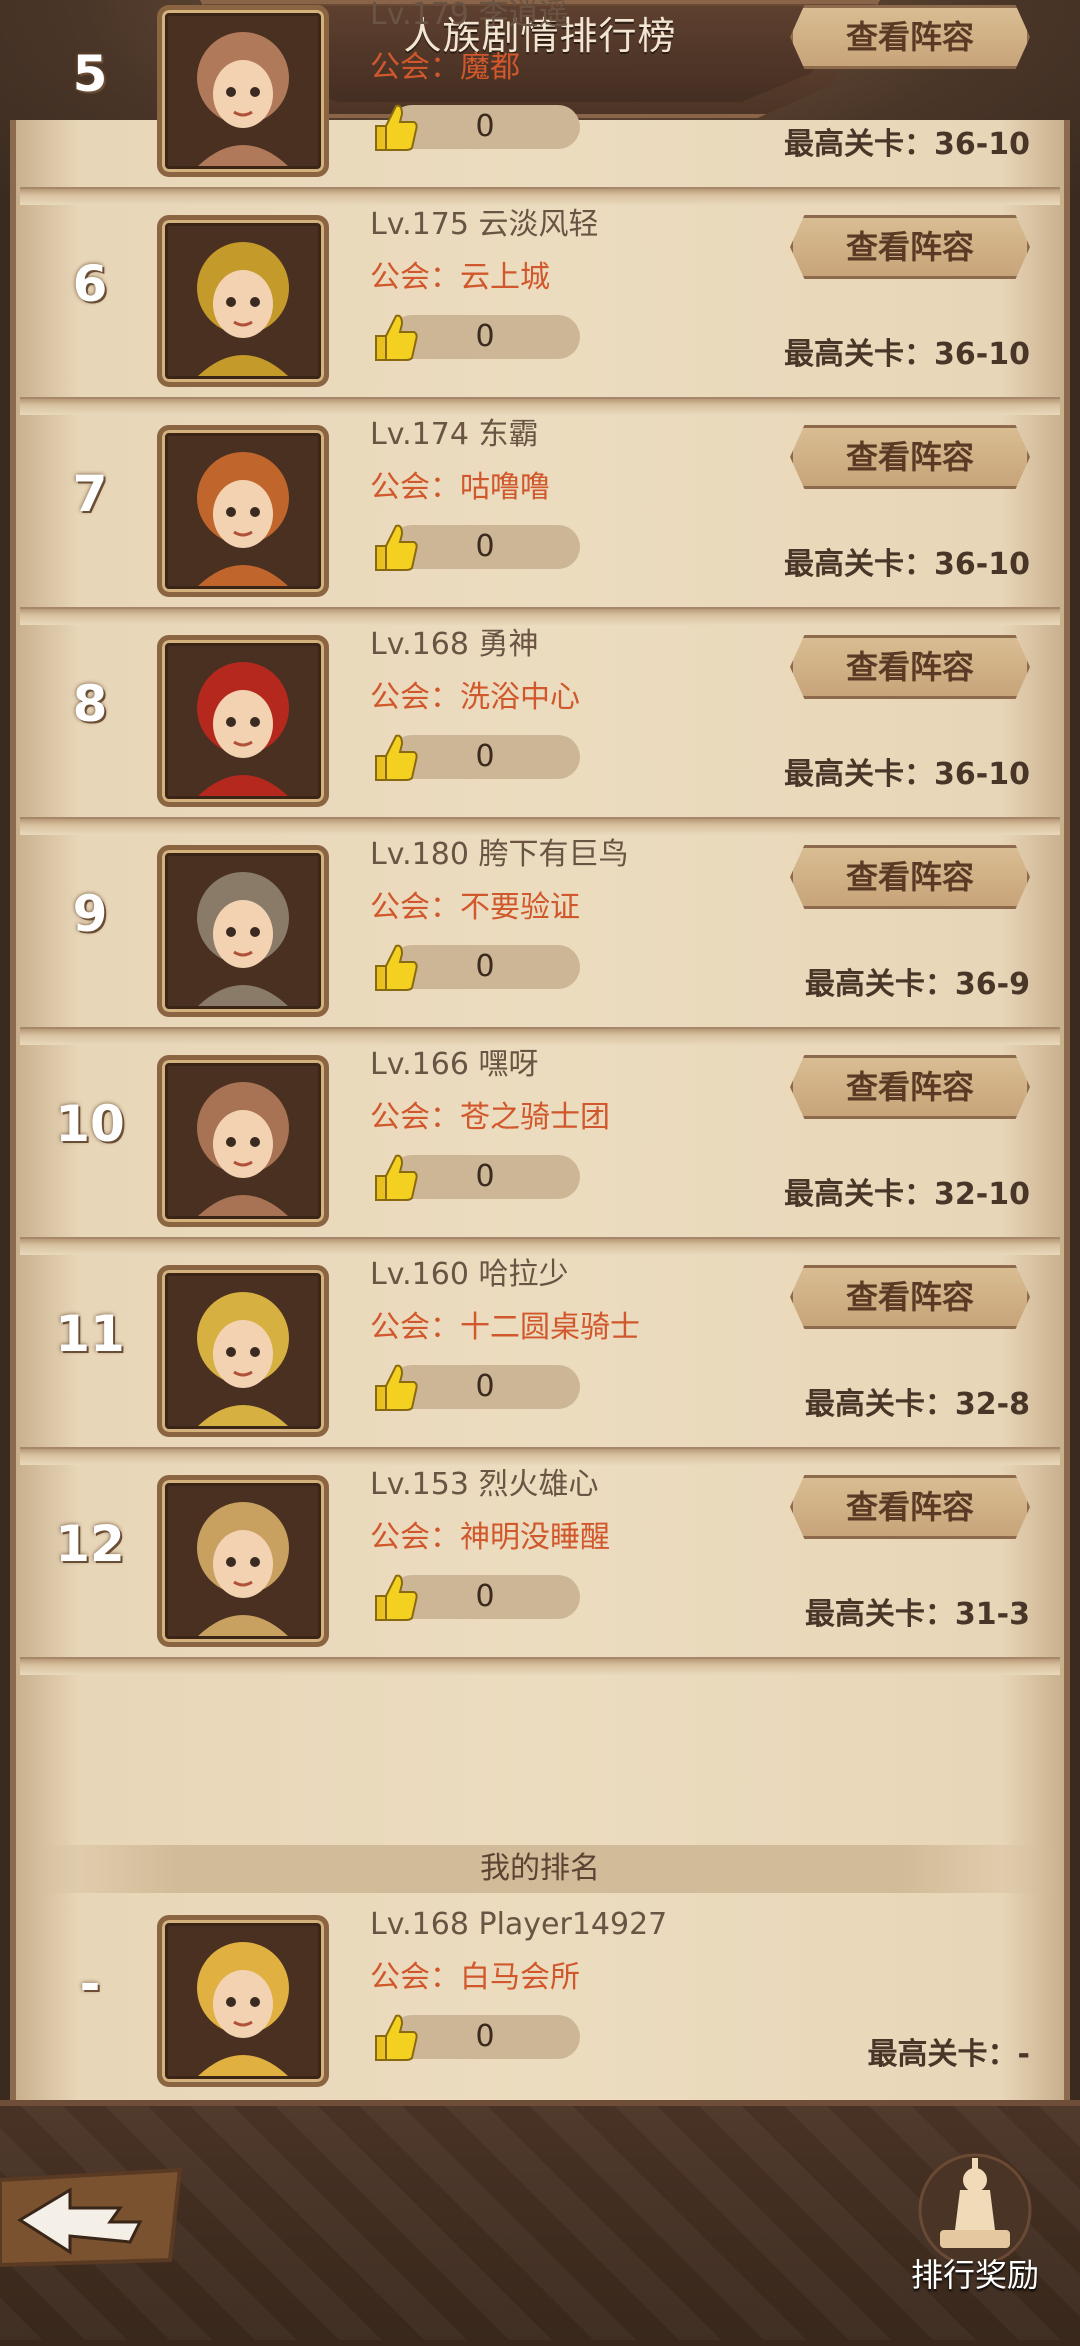 Image resolution: width=1080 pixels, height=2346 pixels. What do you see at coordinates (520, 1977) in the screenshot?
I see `guild-name: 白马会所` at bounding box center [520, 1977].